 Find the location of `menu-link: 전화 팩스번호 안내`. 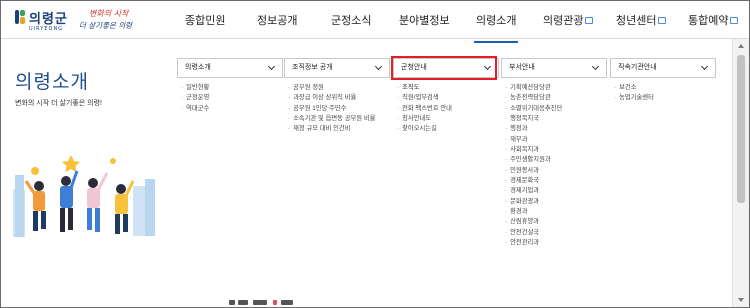

menu-link: 전화 팩스번호 안내 is located at coordinates (448, 109).